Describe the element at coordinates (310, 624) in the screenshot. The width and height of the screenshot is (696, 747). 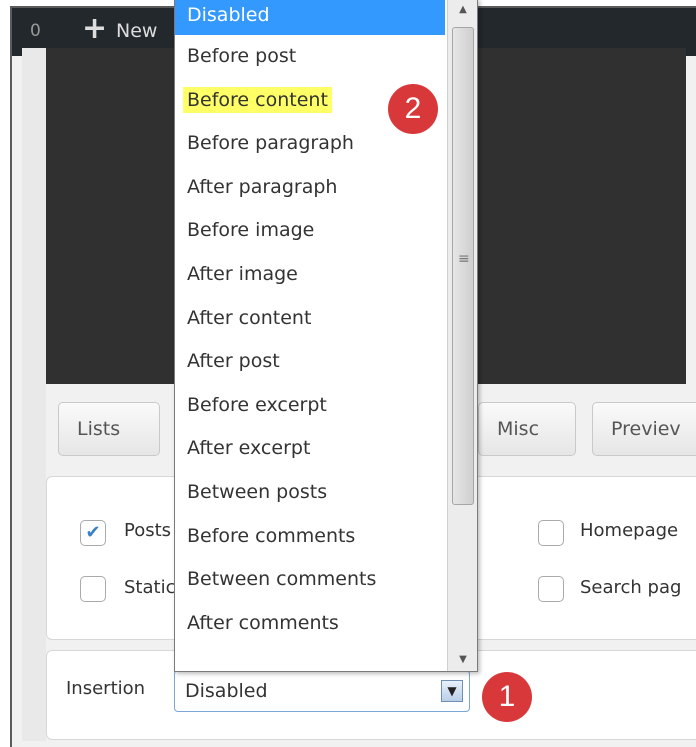
I see `option-after-comments: After comments` at that location.